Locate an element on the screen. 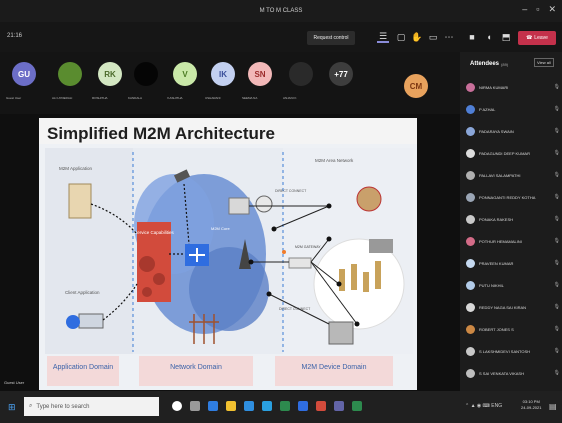  participant-tile: RK is located at coordinates (110, 74).